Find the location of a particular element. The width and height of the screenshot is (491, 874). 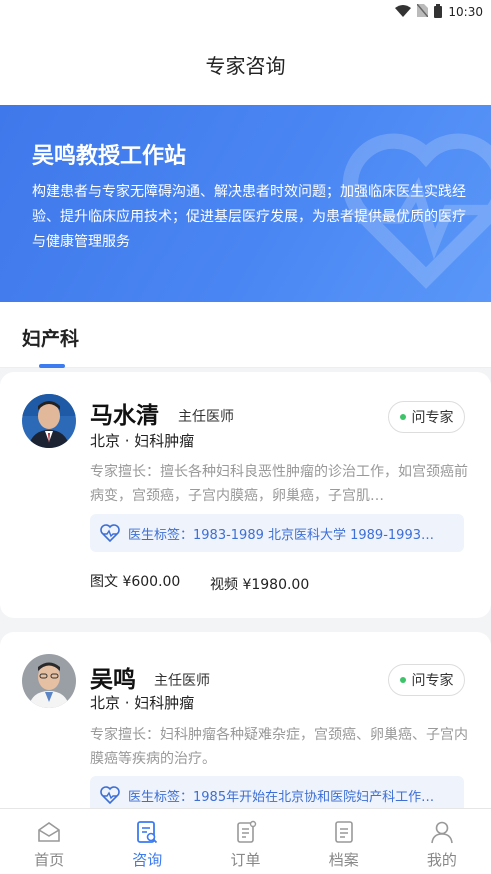

nav-orders-label: 订单 is located at coordinates (245, 860).